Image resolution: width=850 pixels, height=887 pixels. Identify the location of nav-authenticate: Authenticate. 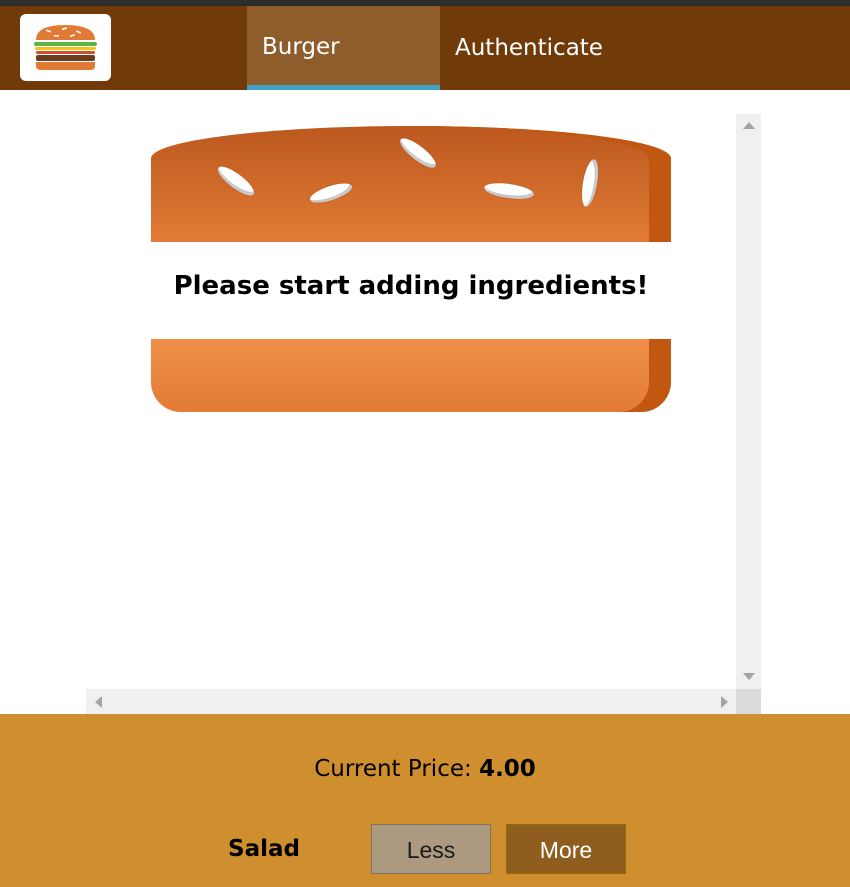
(527, 48).